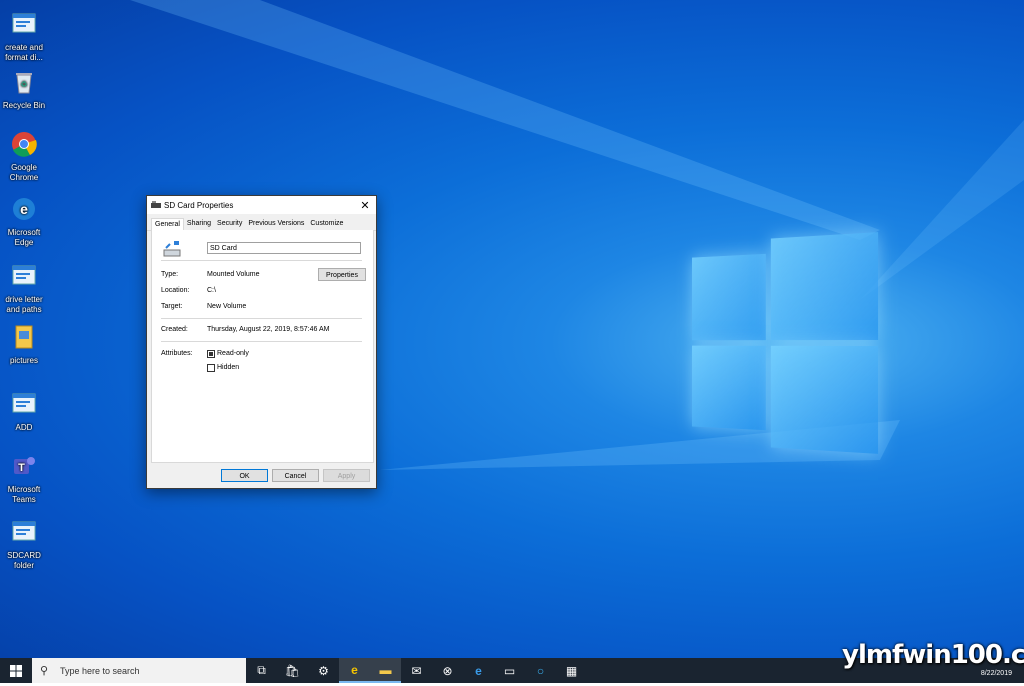 This screenshot has height=686, width=1024. I want to click on tray-date: 8/22/2019, so click(996, 673).